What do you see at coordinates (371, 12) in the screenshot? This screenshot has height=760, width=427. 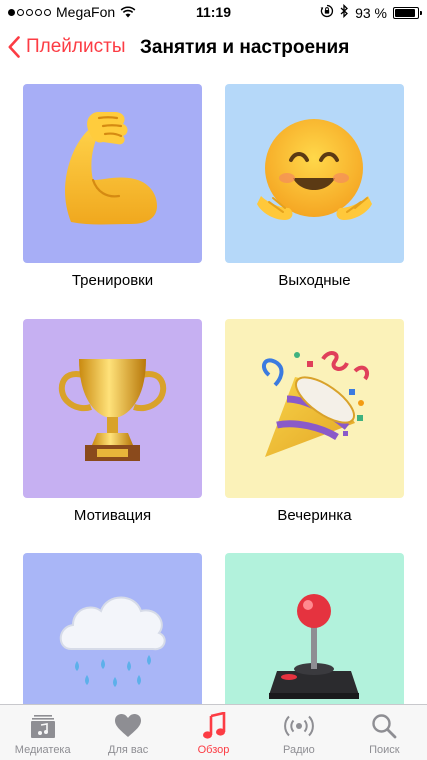 I see `battery-percentage: 93 %` at bounding box center [371, 12].